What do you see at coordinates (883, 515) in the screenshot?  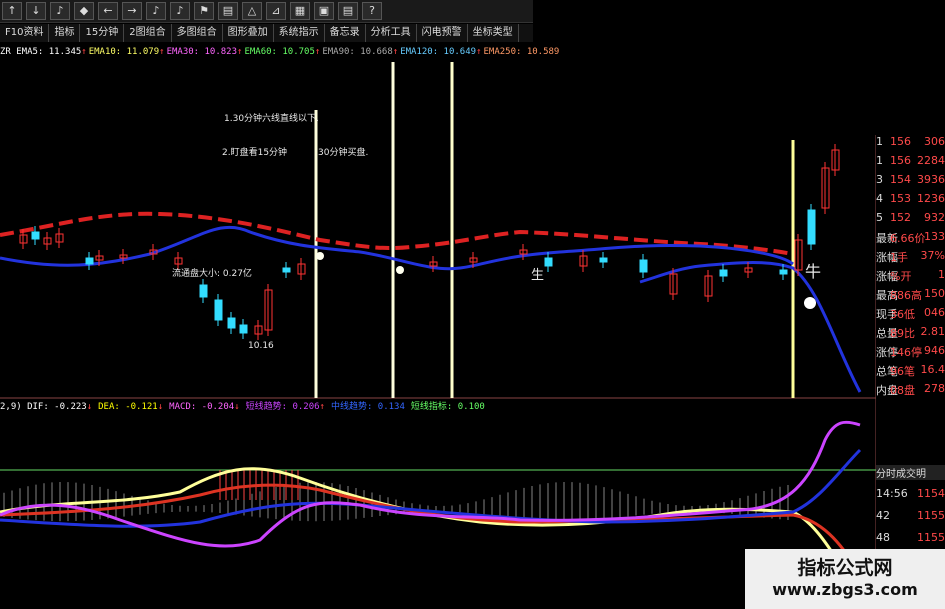 I see `trade-time: 42` at bounding box center [883, 515].